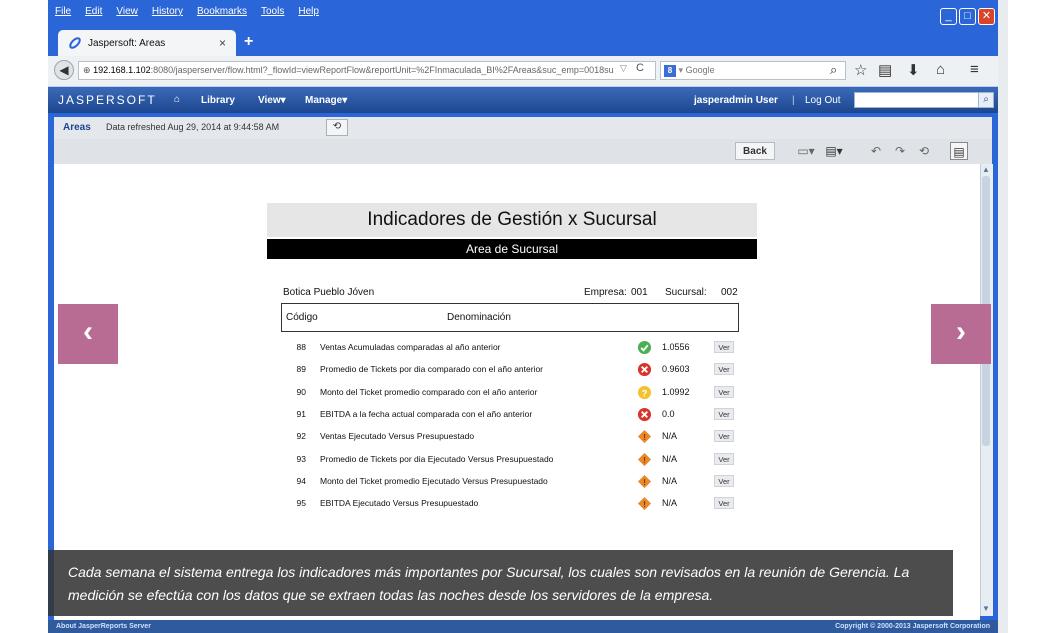  What do you see at coordinates (301, 480) in the screenshot?
I see `indicator-code: 94` at bounding box center [301, 480].